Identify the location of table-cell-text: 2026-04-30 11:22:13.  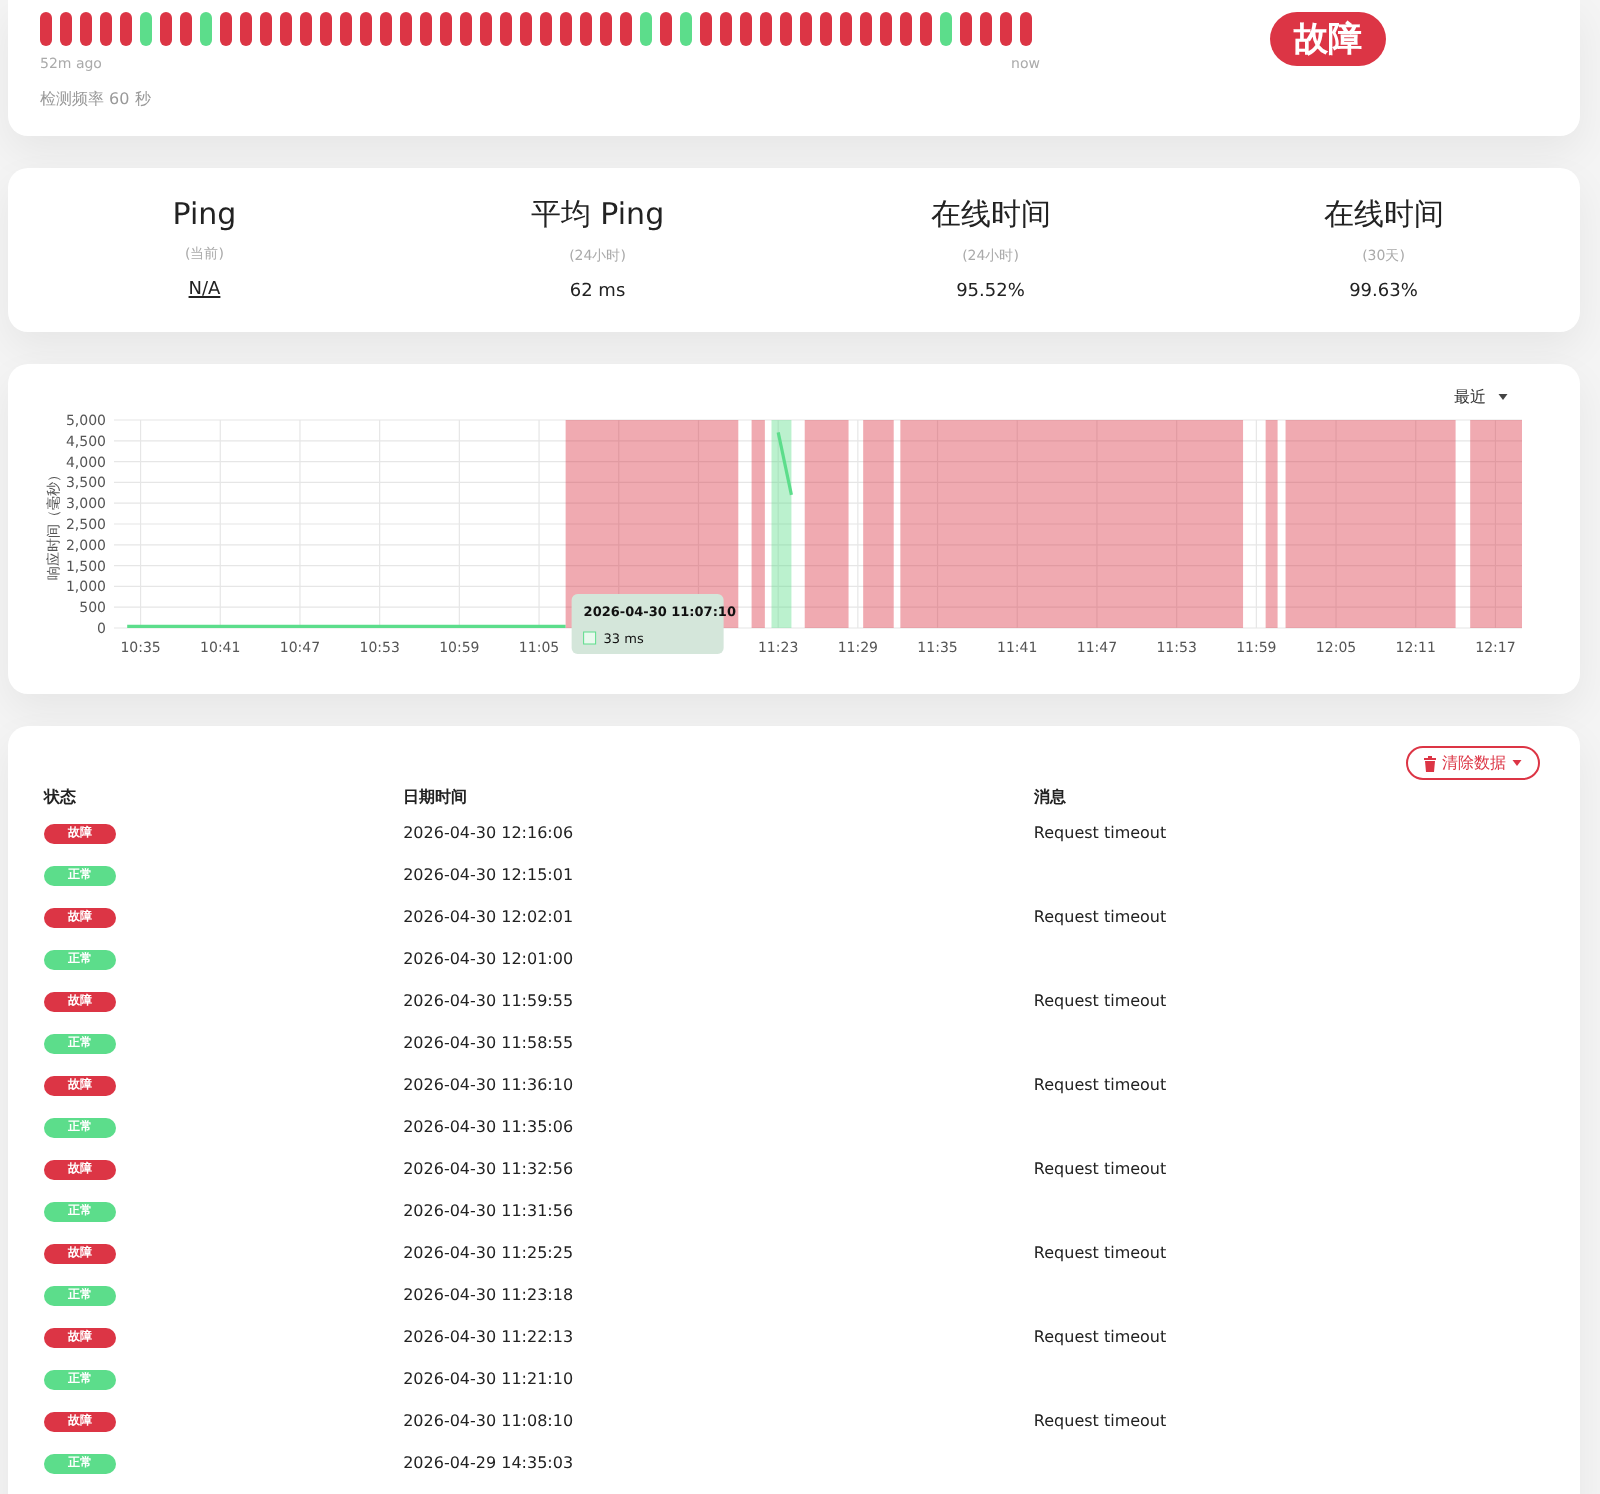
(488, 1338).